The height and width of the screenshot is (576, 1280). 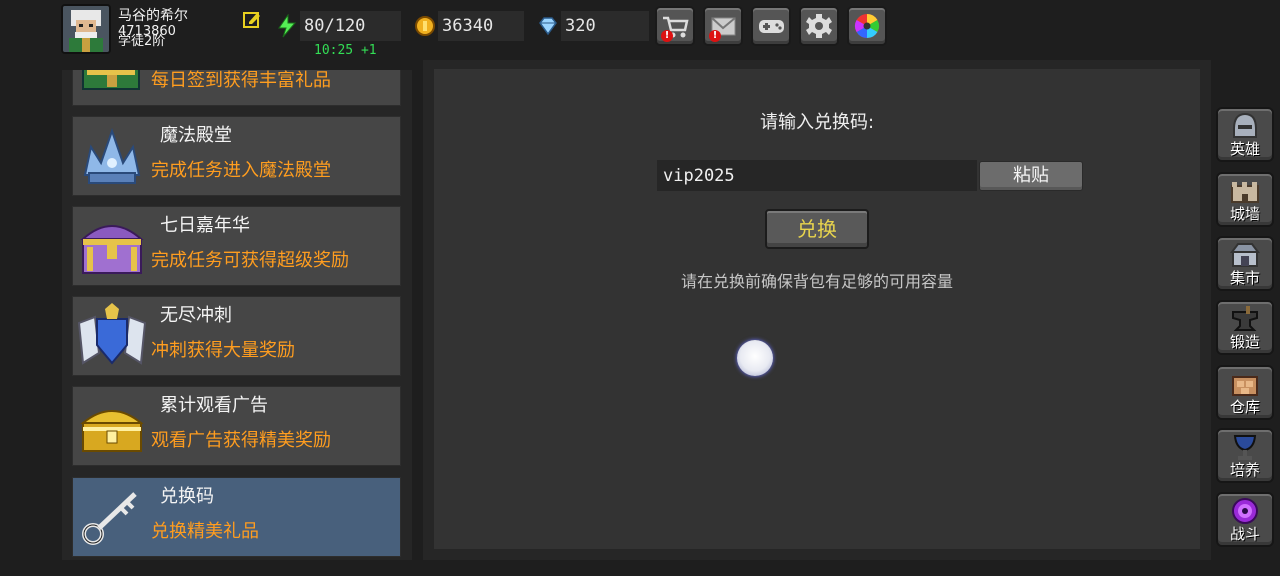 What do you see at coordinates (350, 26) in the screenshot?
I see `energy-value: 80/120` at bounding box center [350, 26].